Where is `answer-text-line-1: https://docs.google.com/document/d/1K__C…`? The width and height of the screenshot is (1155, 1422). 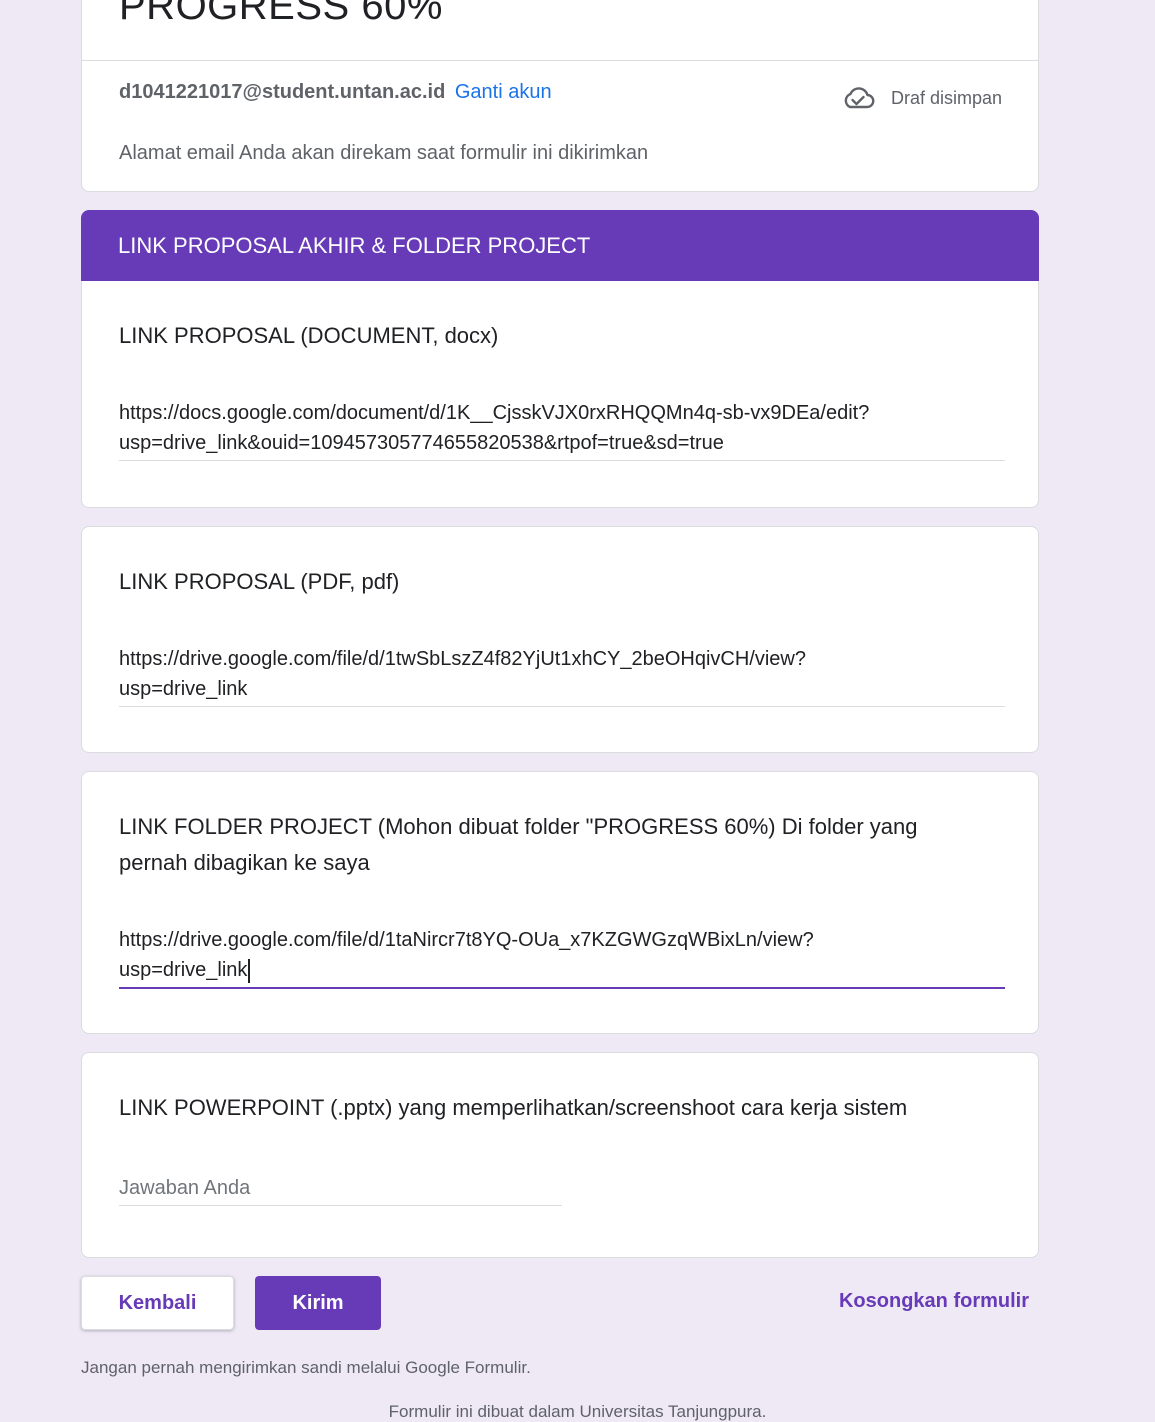
answer-text-line-1: https://docs.google.com/document/d/1K__C… is located at coordinates (494, 413).